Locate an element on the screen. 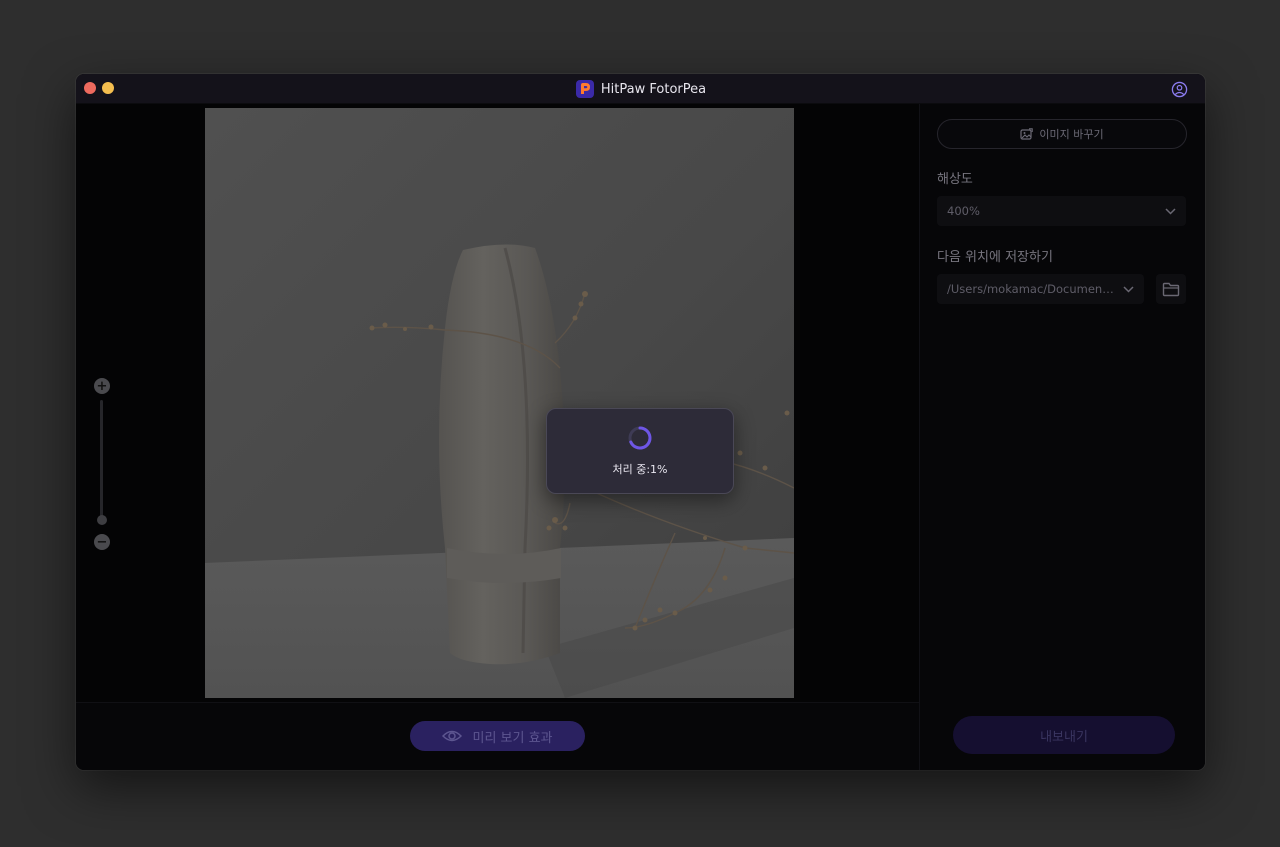  browse-folder-button is located at coordinates (1171, 289).